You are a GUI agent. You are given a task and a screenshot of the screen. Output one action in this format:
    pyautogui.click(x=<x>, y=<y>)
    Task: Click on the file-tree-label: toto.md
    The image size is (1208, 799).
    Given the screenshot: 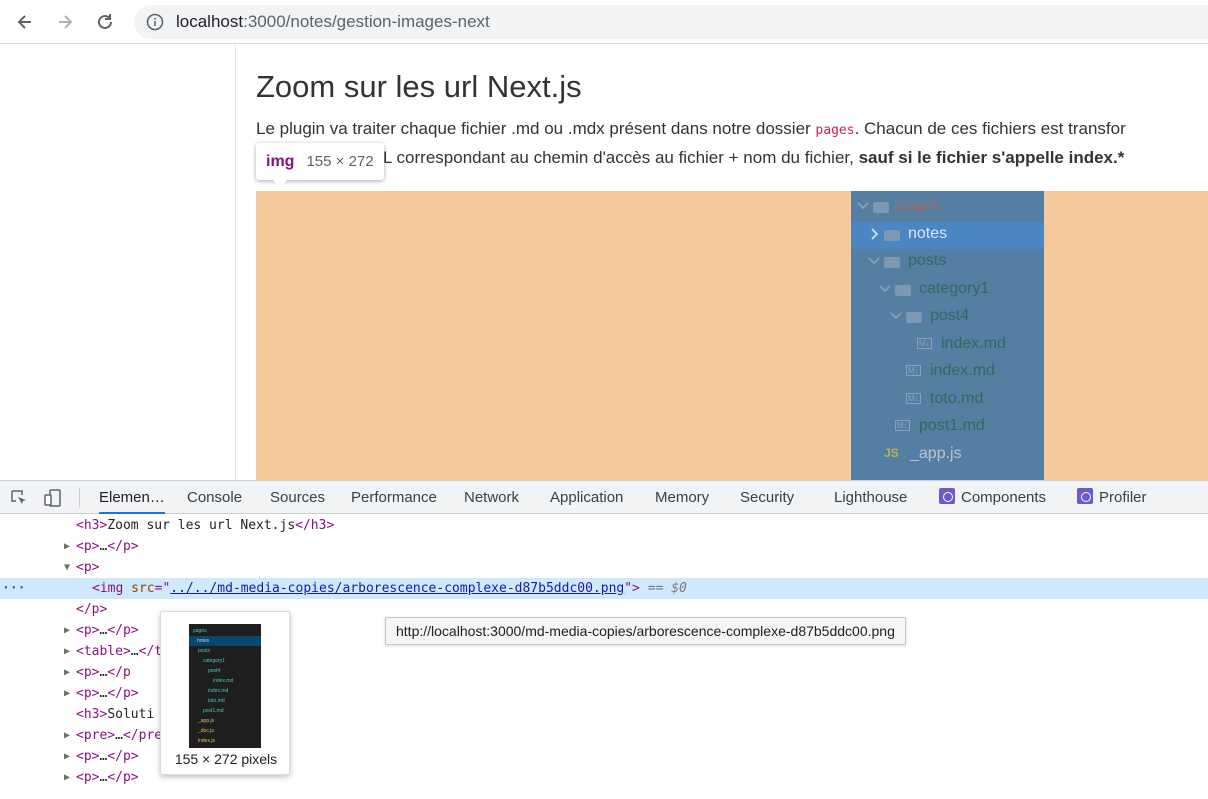 What is the action you would take?
    pyautogui.click(x=957, y=398)
    